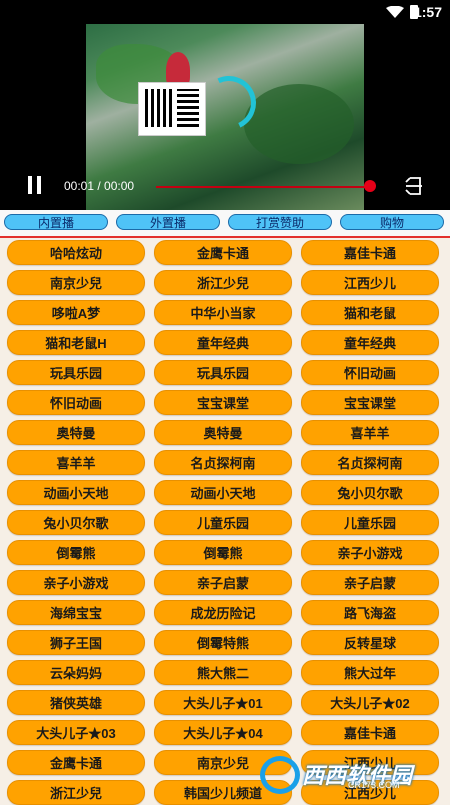 Image resolution: width=450 pixels, height=805 pixels. Describe the element at coordinates (76, 702) in the screenshot. I see `channel-button: 猪侠英雄` at that location.